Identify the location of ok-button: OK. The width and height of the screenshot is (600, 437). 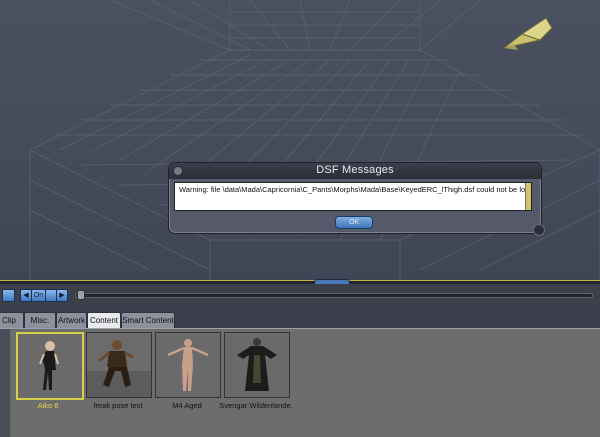
(354, 222).